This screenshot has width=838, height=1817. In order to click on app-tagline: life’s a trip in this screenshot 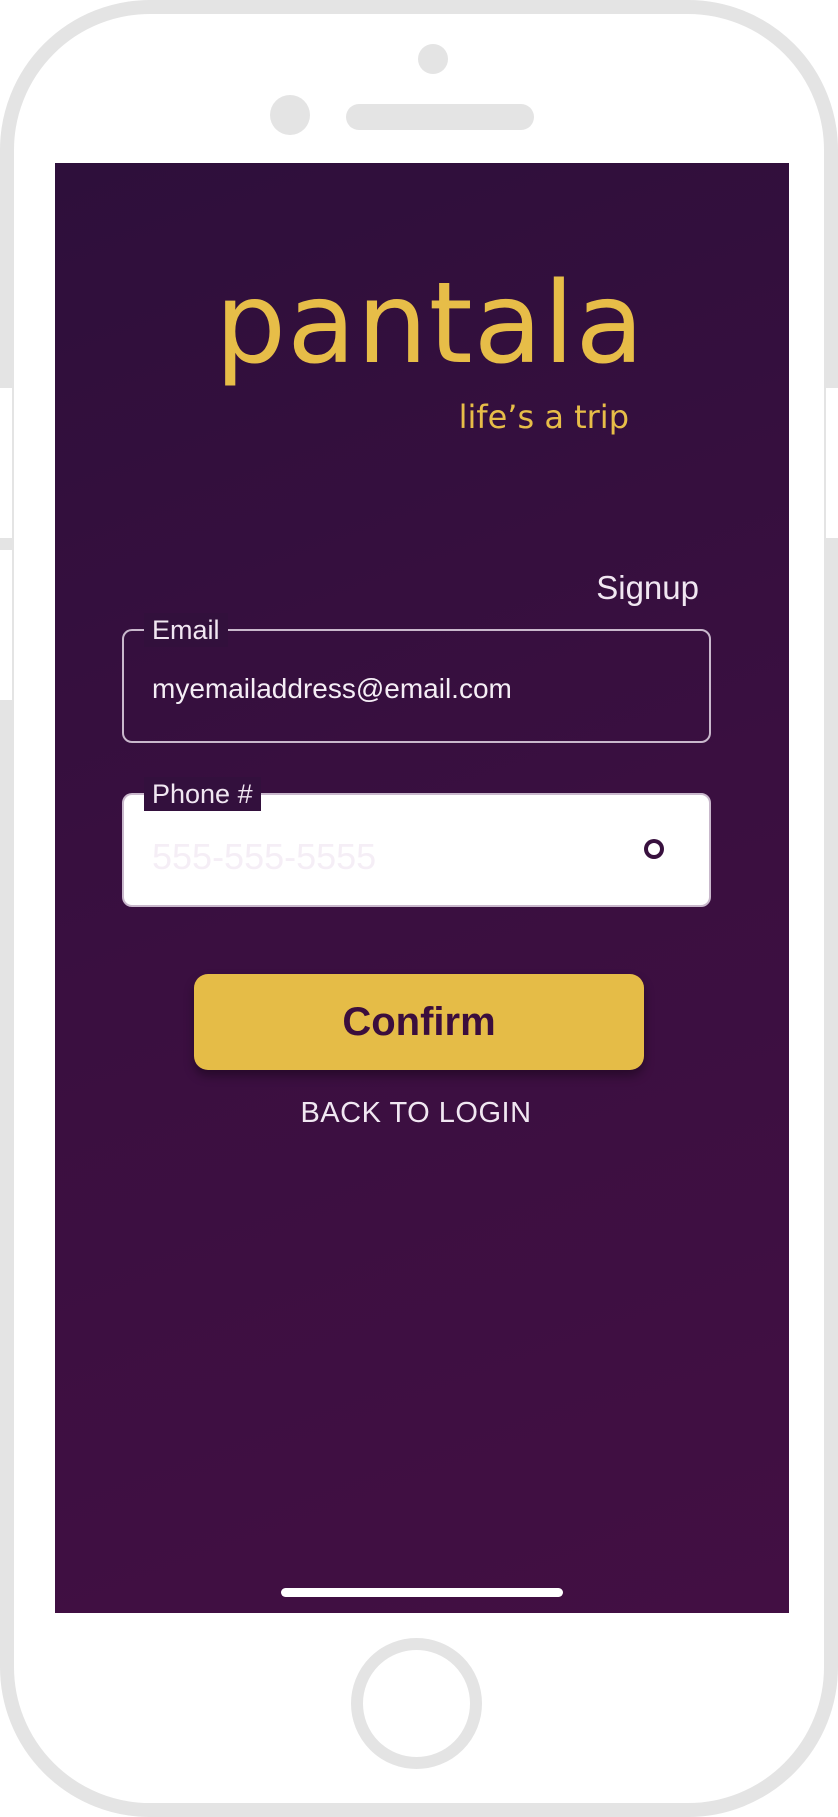, I will do `click(543, 417)`.